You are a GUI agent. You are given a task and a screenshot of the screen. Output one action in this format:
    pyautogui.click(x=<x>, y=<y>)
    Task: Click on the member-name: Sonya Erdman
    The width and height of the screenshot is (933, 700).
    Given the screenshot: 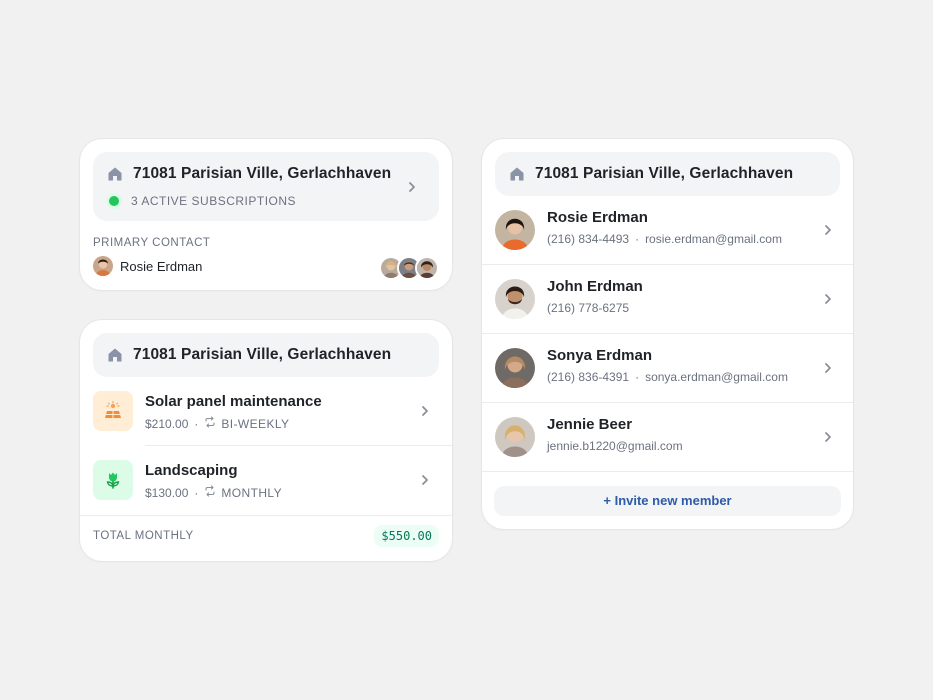 What is the action you would take?
    pyautogui.click(x=600, y=355)
    